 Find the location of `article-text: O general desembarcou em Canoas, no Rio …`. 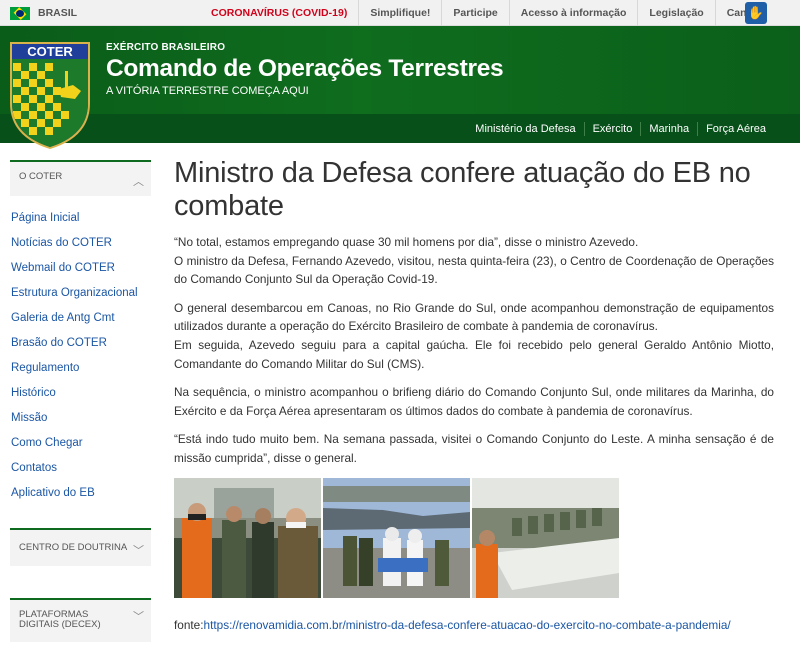

article-text: O general desembarcou em Canoas, no Rio … is located at coordinates (474, 317).